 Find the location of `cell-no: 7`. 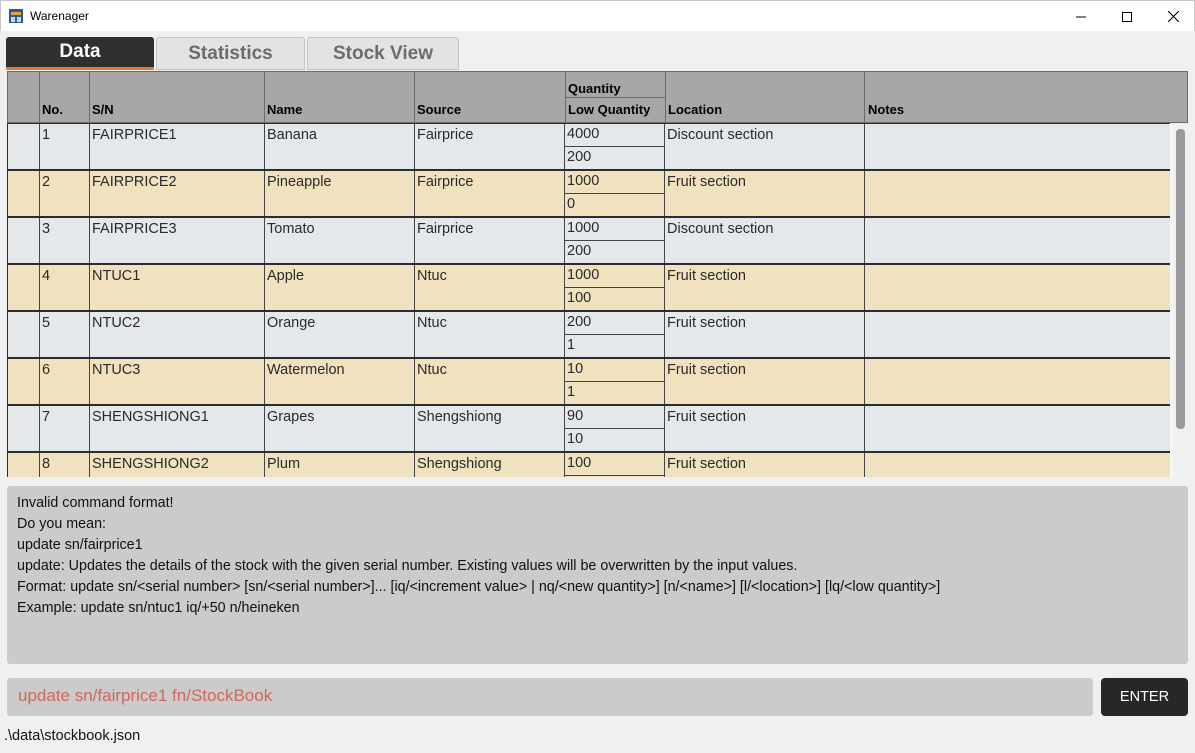

cell-no: 7 is located at coordinates (65, 428).